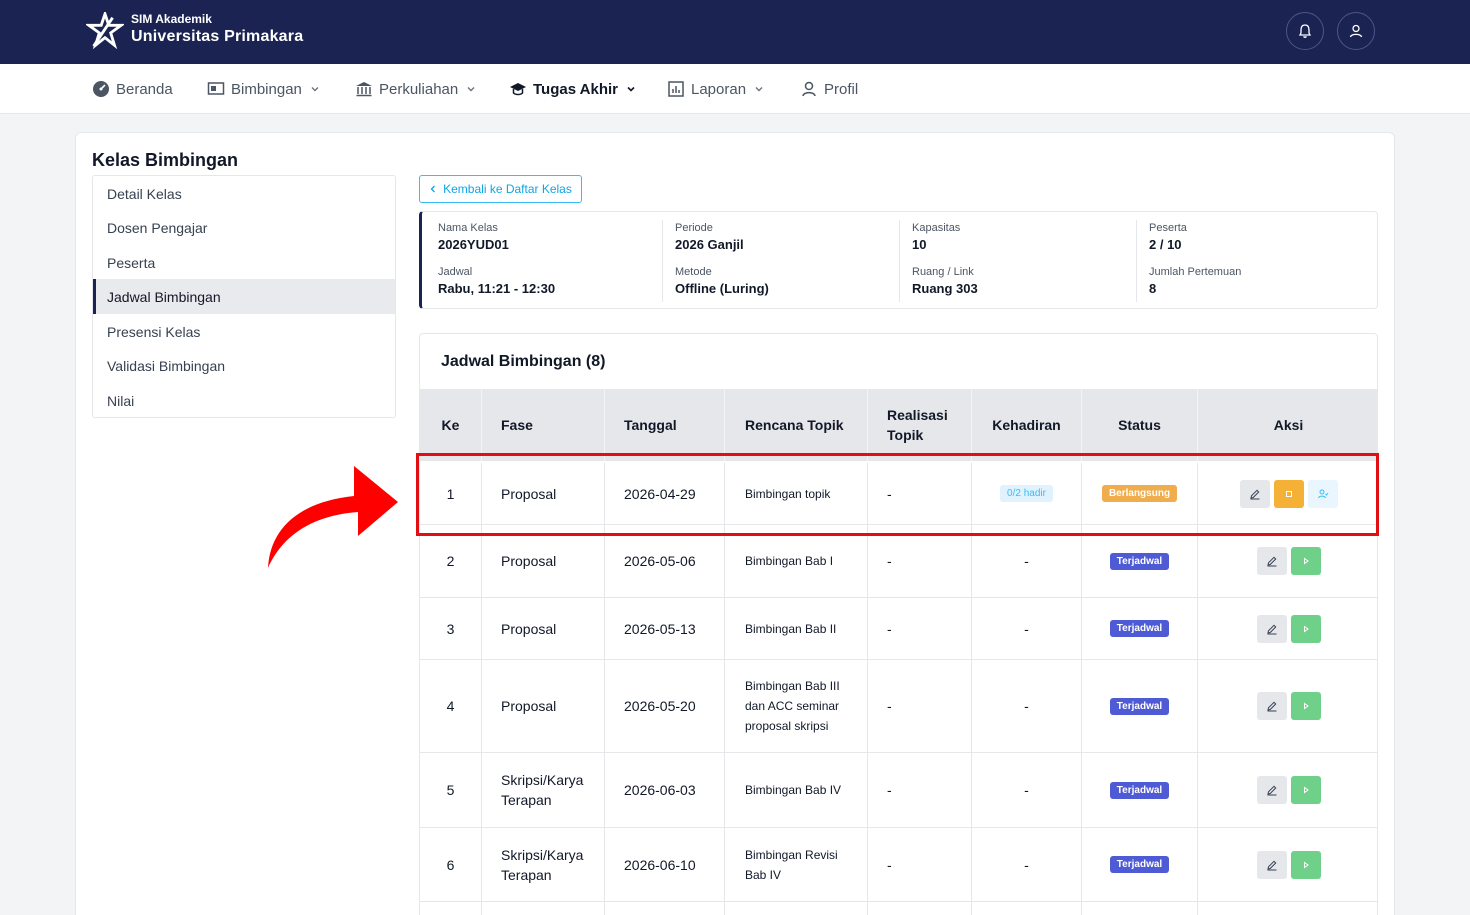 Image resolution: width=1470 pixels, height=915 pixels. I want to click on cell-rencana-topik: Bimbingan Bab IV, so click(796, 790).